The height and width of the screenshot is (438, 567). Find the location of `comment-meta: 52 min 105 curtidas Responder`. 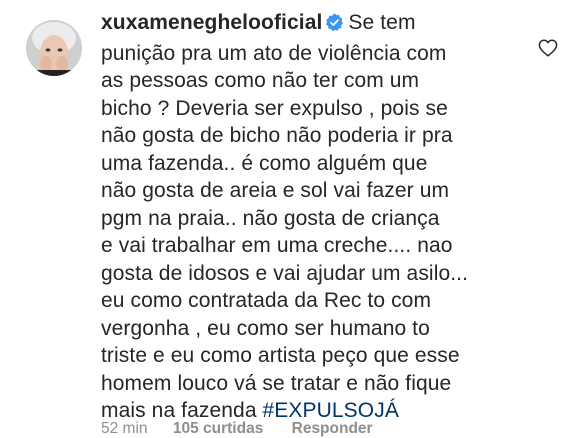

comment-meta: 52 min 105 curtidas Responder is located at coordinates (237, 429).